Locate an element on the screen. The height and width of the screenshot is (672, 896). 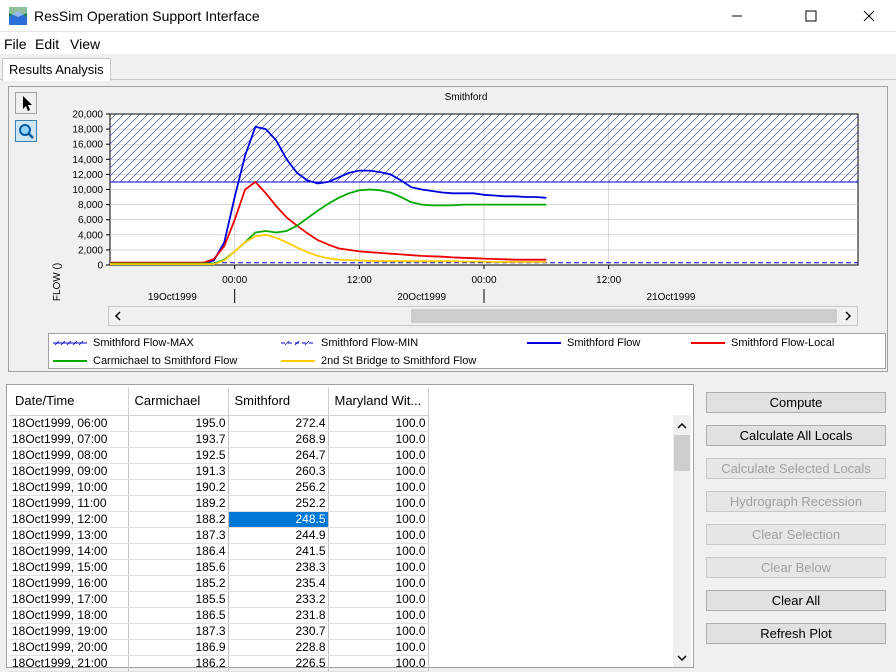
table-row: 18Oct1999, 19:00 187.3 230.7 100.0 is located at coordinates (219, 631).